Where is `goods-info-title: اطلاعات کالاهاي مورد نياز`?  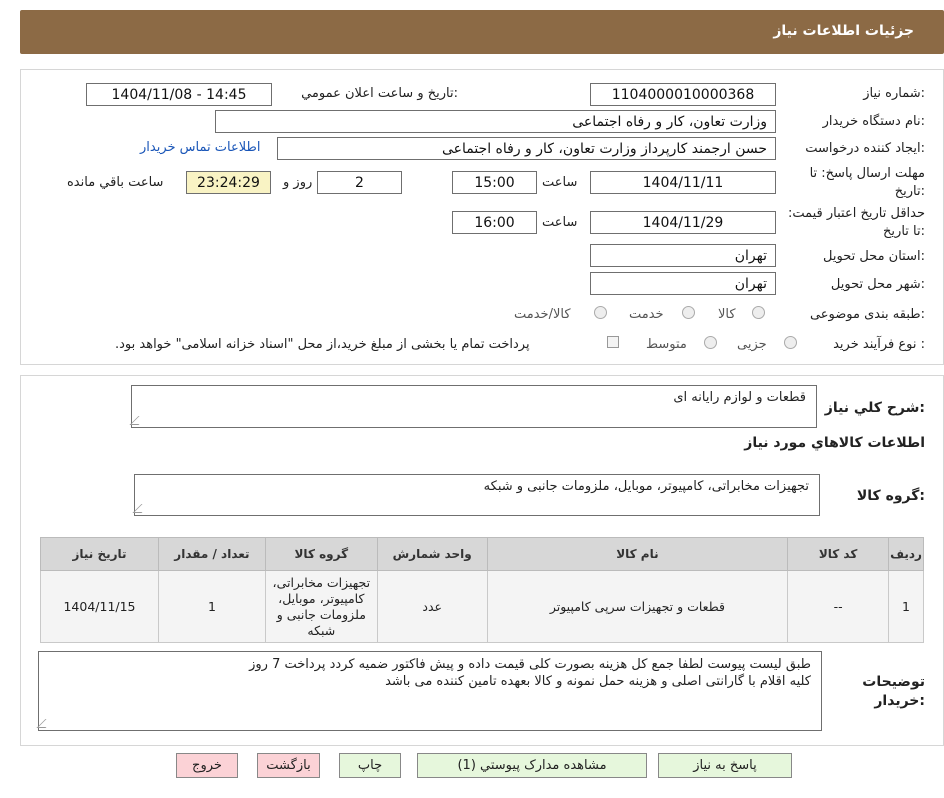 goods-info-title: اطلاعات کالاهاي مورد نياز is located at coordinates (834, 443).